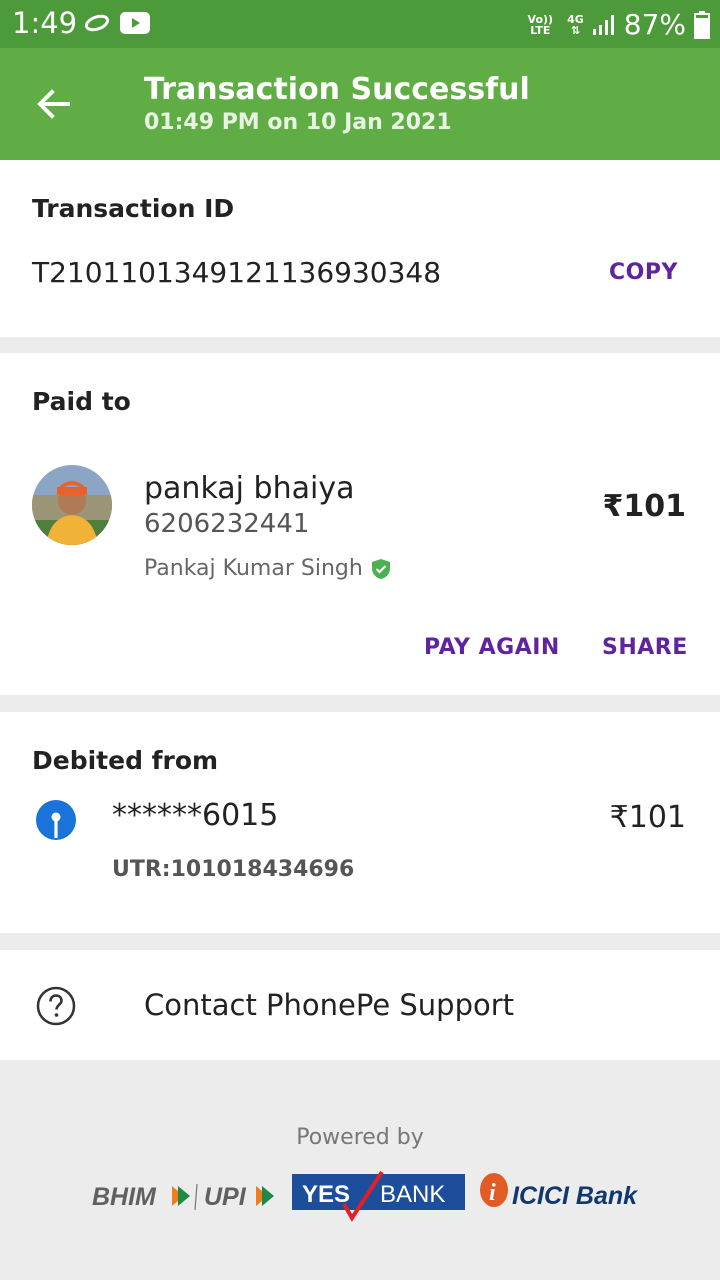 The height and width of the screenshot is (1280, 720). I want to click on help-circle-icon, so click(56, 1006).